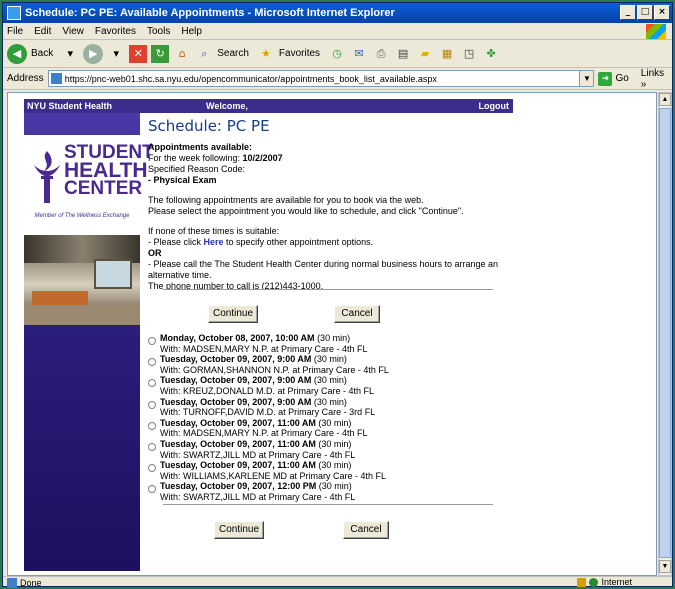  Describe the element at coordinates (496, 106) in the screenshot. I see `logout-link: Logout` at that location.